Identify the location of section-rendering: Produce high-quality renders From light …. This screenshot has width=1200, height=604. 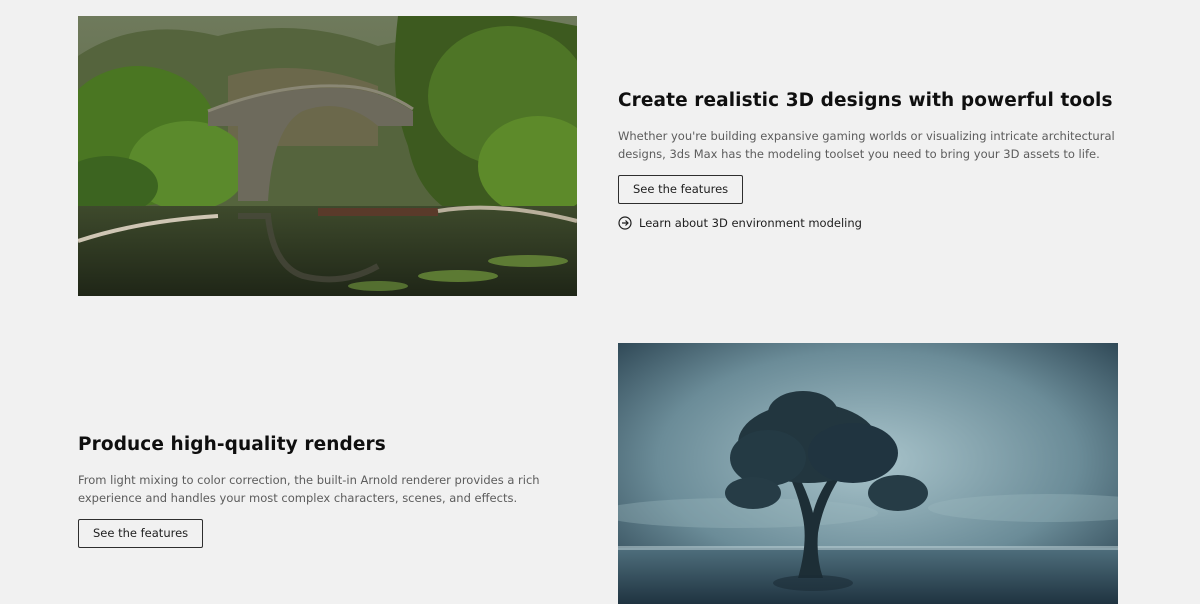
(318, 490).